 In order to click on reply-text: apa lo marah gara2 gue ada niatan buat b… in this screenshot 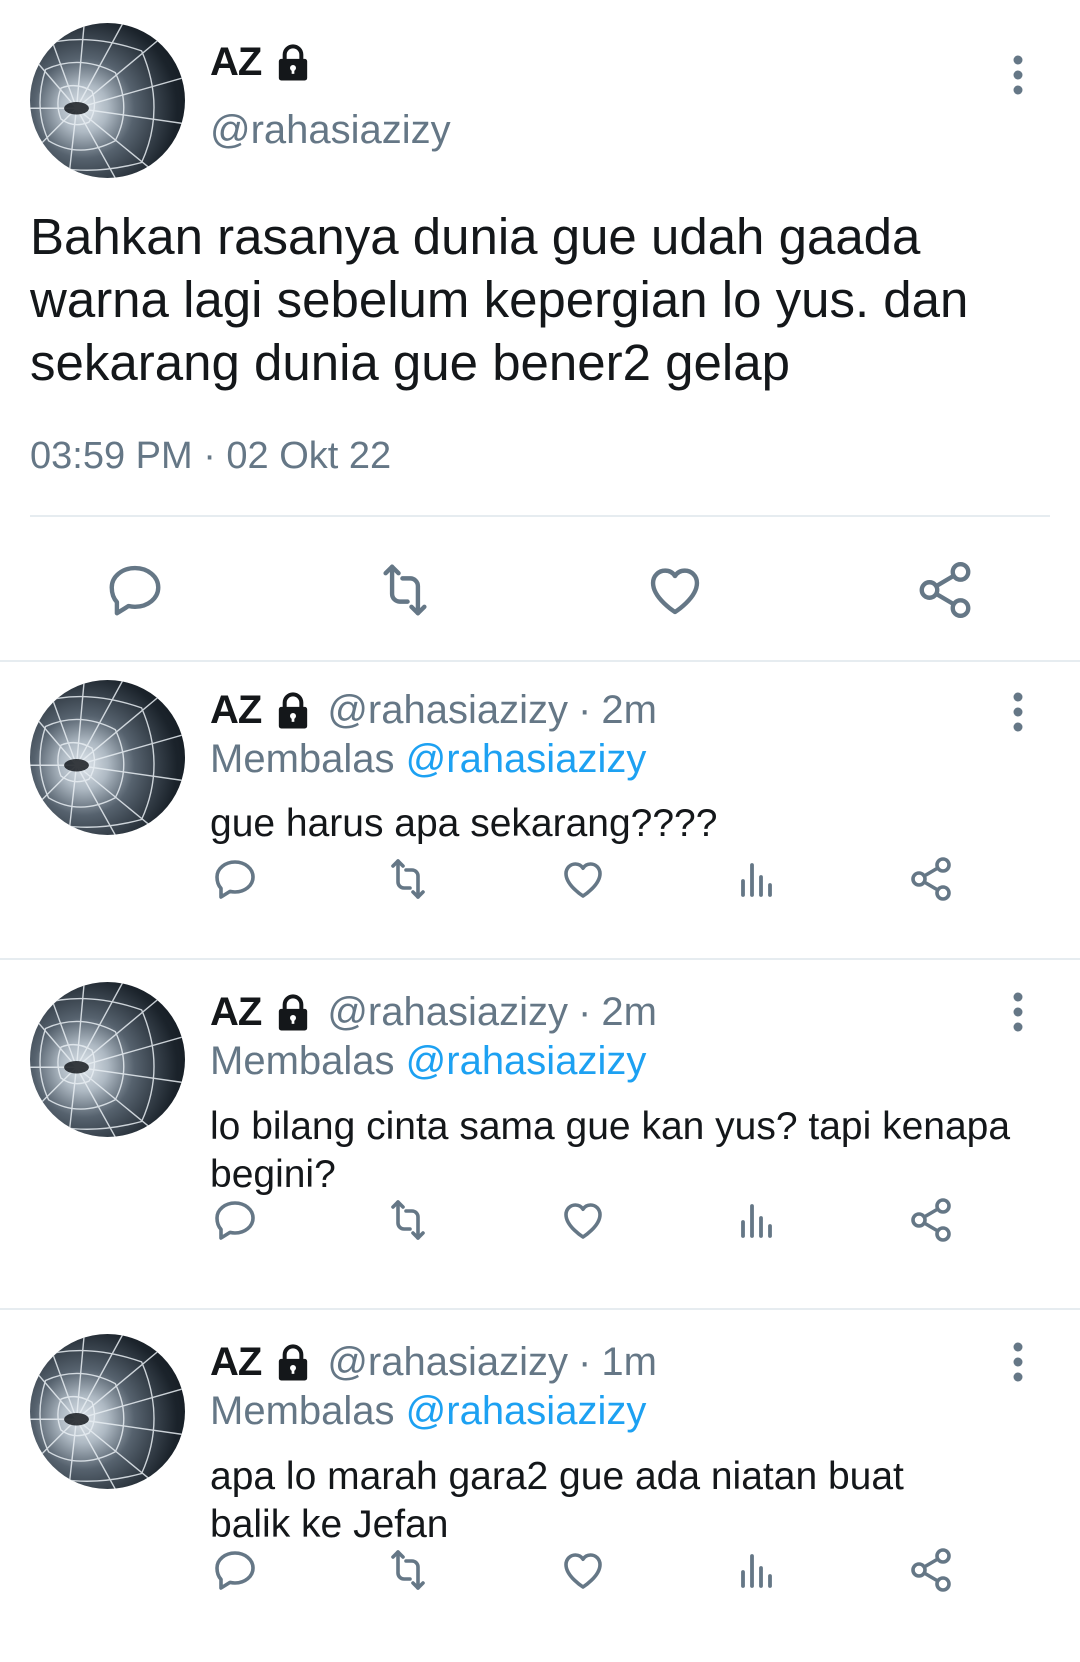, I will do `click(557, 1500)`.